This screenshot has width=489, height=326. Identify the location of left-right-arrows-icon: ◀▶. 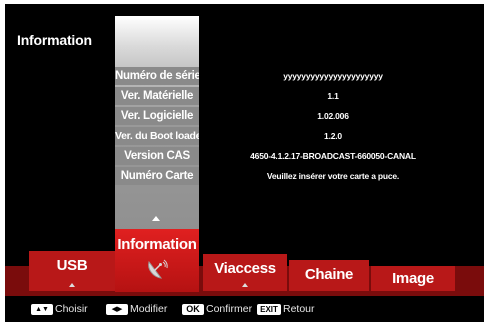
(117, 309).